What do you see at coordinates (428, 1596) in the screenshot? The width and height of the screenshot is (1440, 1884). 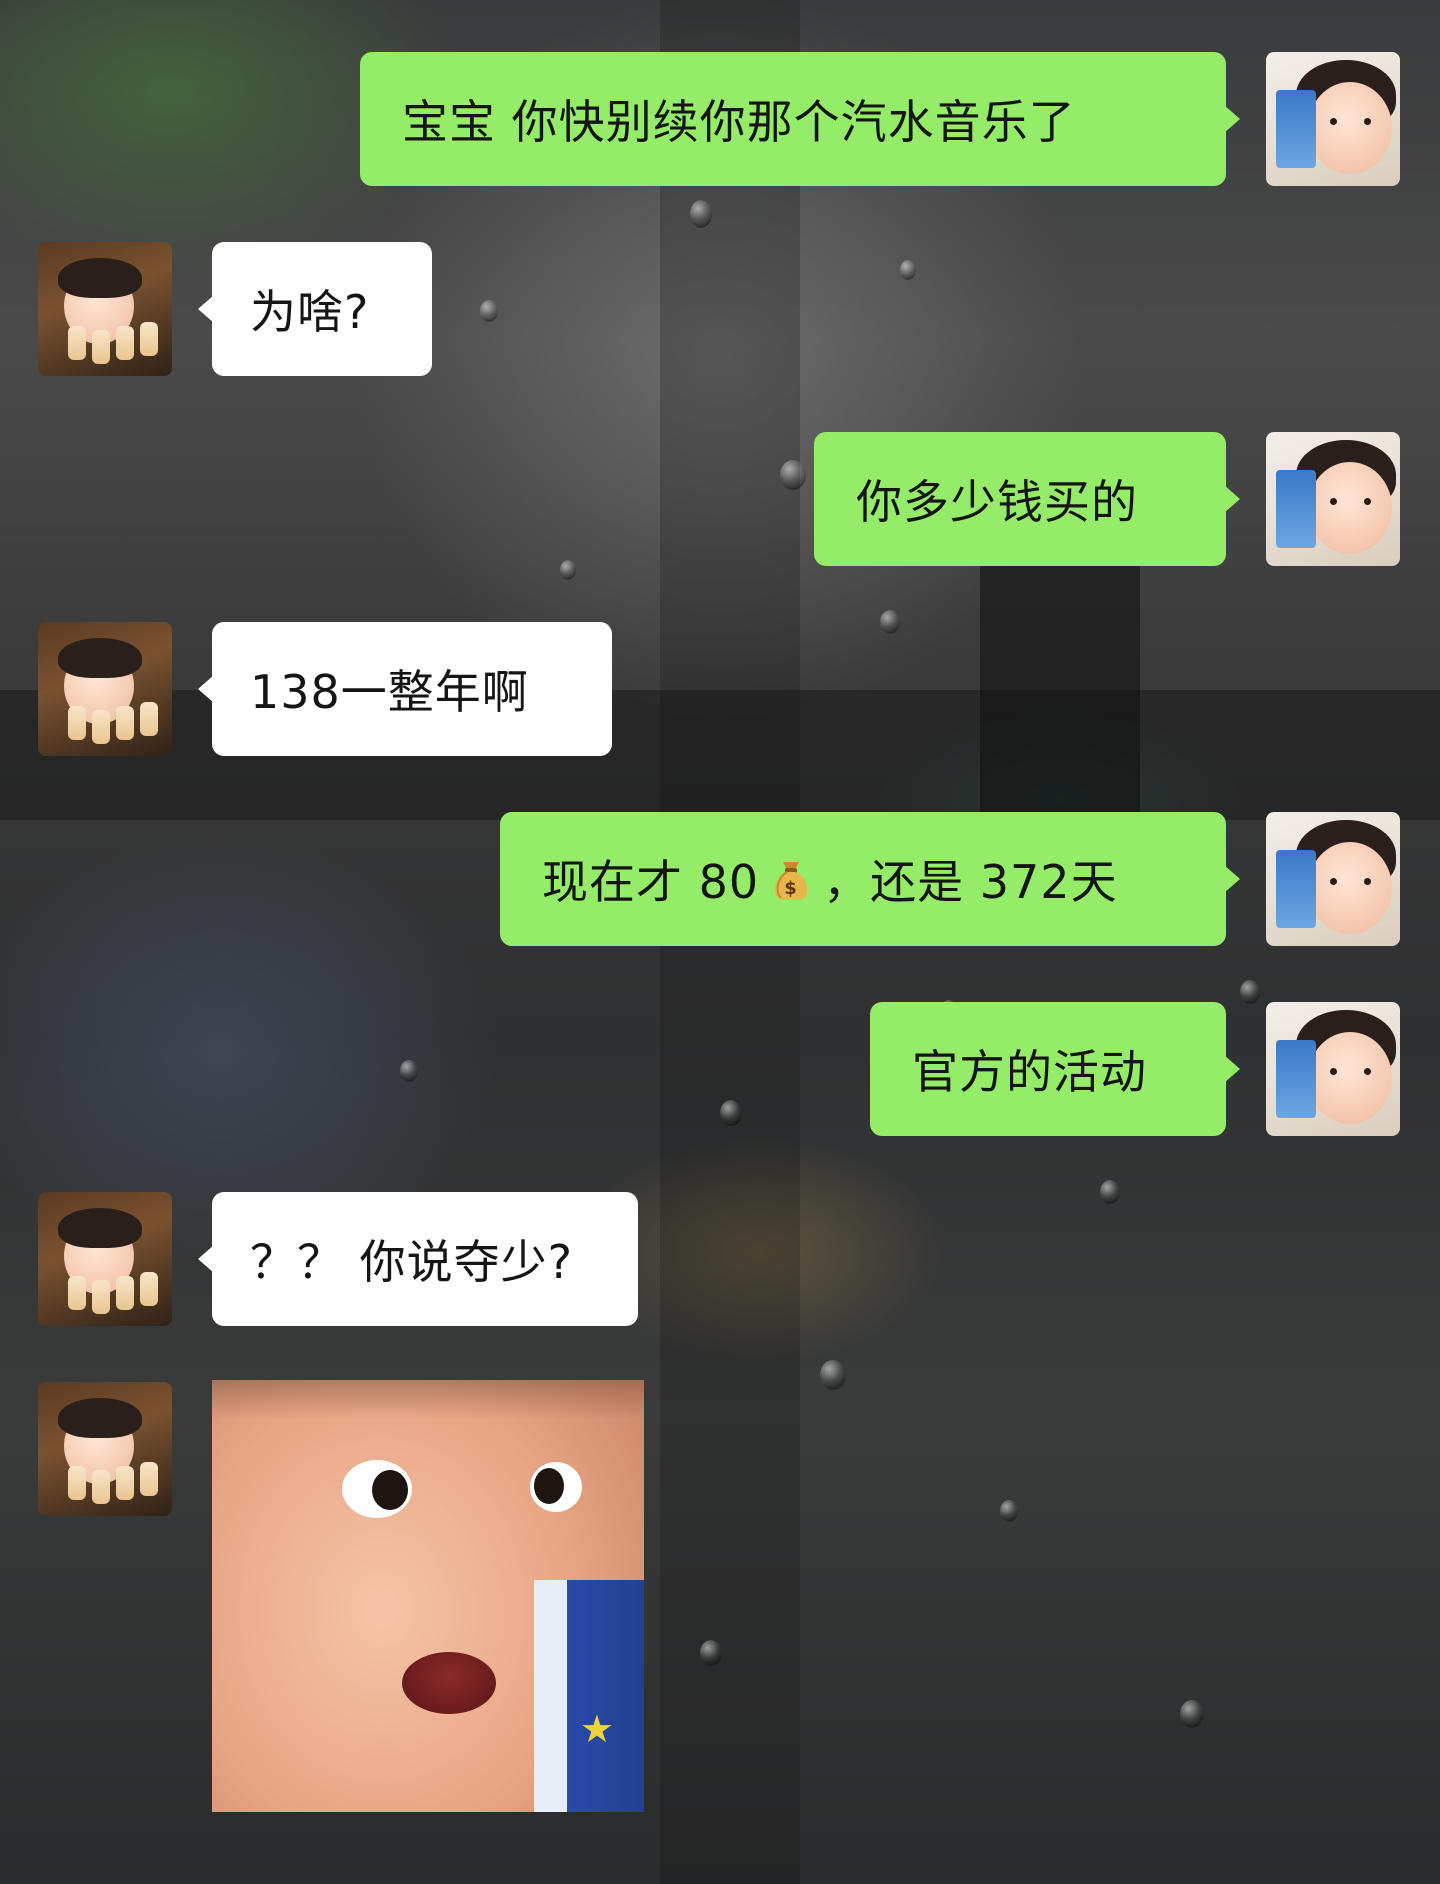 I see `surprised-baby-sticker: ★` at bounding box center [428, 1596].